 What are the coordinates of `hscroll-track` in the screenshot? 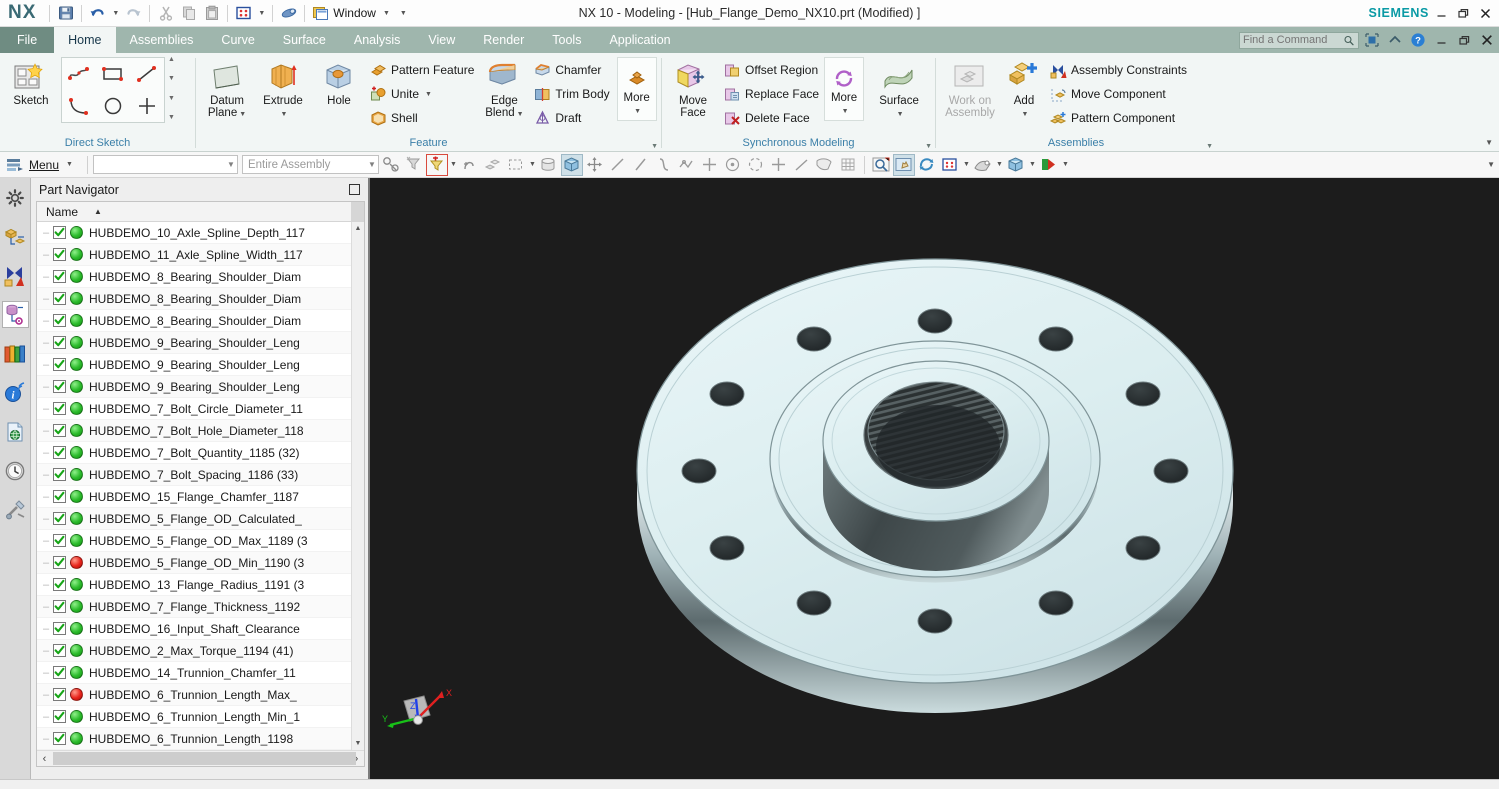 It's located at (204, 758).